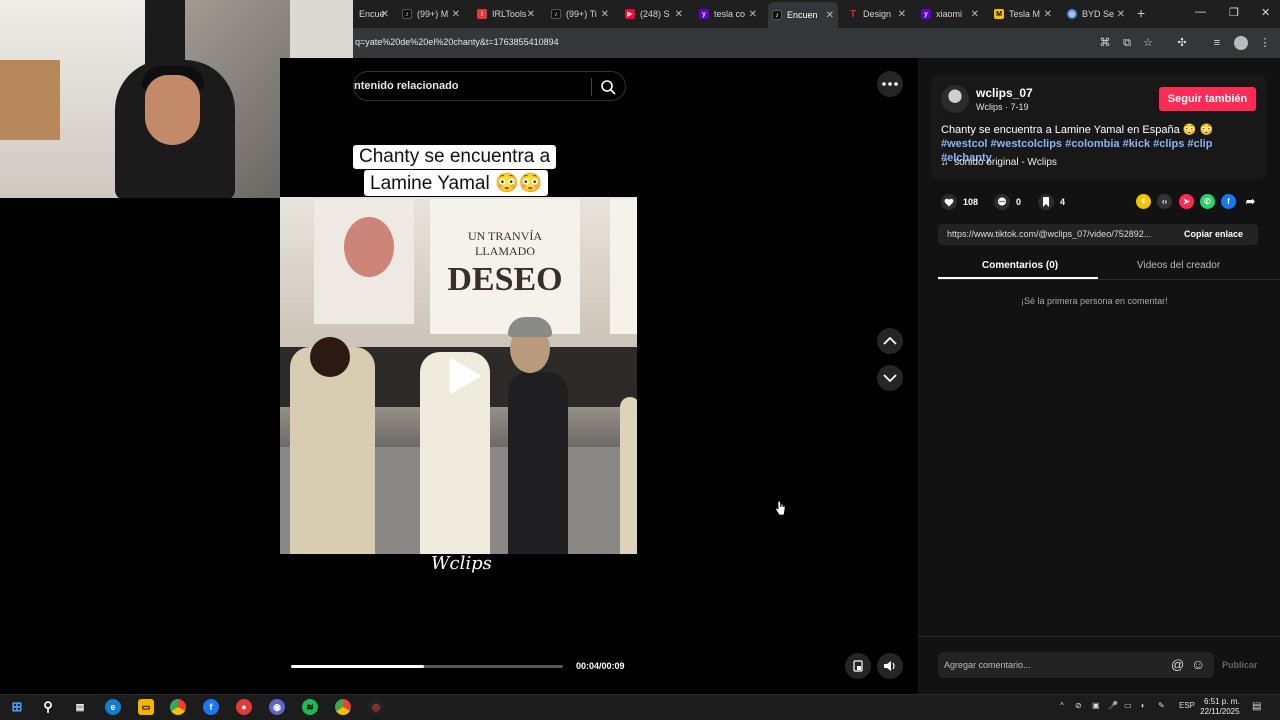  What do you see at coordinates (376, 707) in the screenshot?
I see `obs-icon: ◎` at bounding box center [376, 707].